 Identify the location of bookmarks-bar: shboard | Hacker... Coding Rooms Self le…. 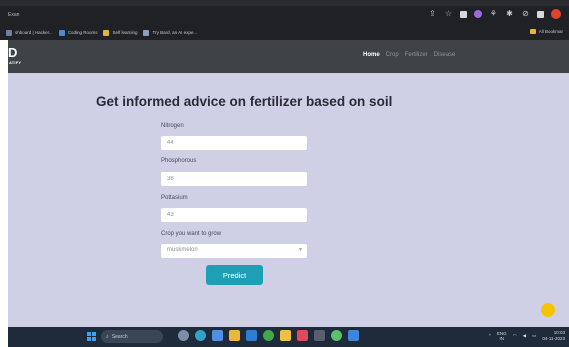
(284, 32).